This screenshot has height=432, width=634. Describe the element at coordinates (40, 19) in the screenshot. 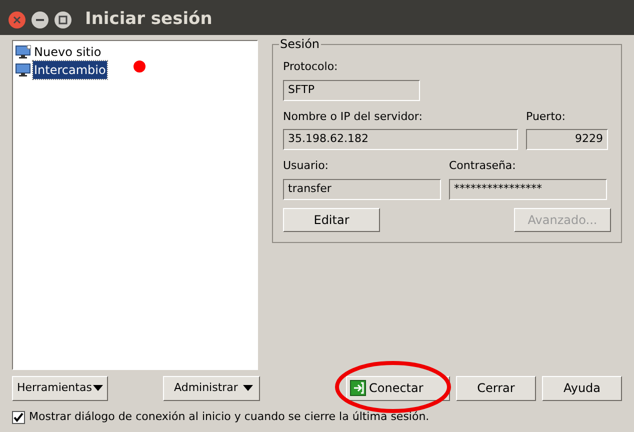

I see `minimize-icon` at that location.